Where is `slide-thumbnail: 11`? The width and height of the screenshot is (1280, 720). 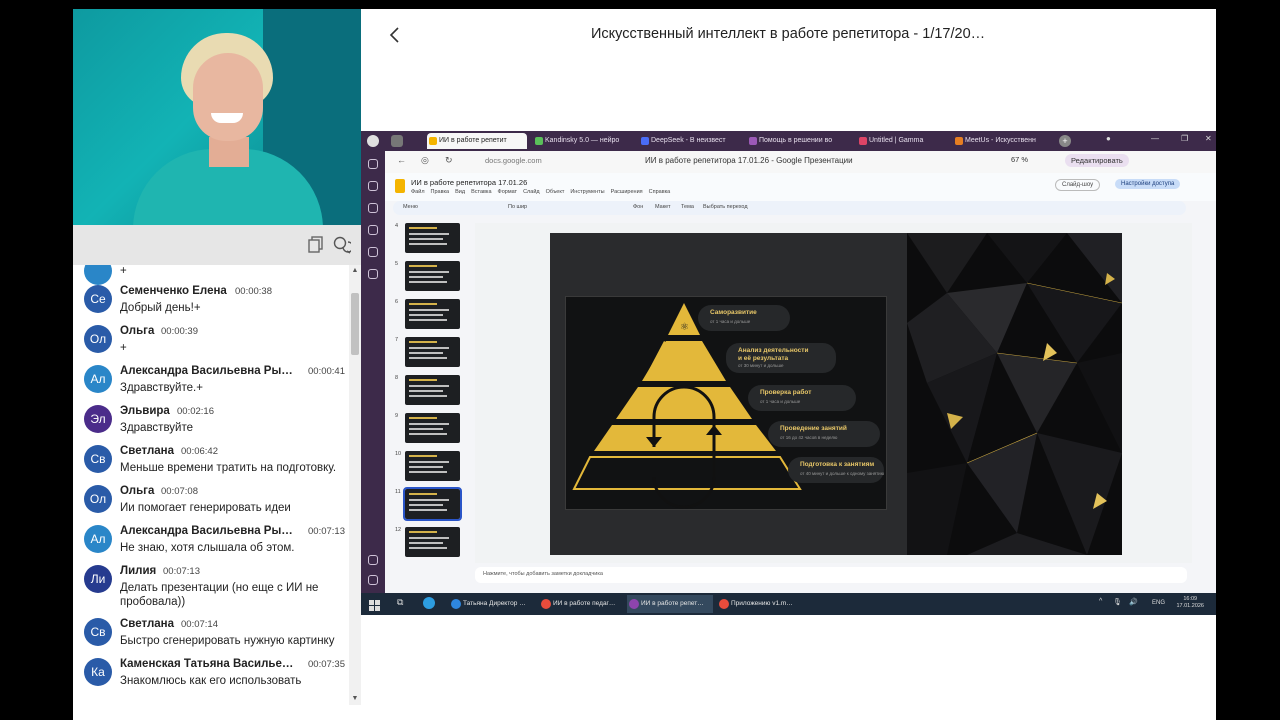
slide-thumbnail: 11 is located at coordinates (431, 504).